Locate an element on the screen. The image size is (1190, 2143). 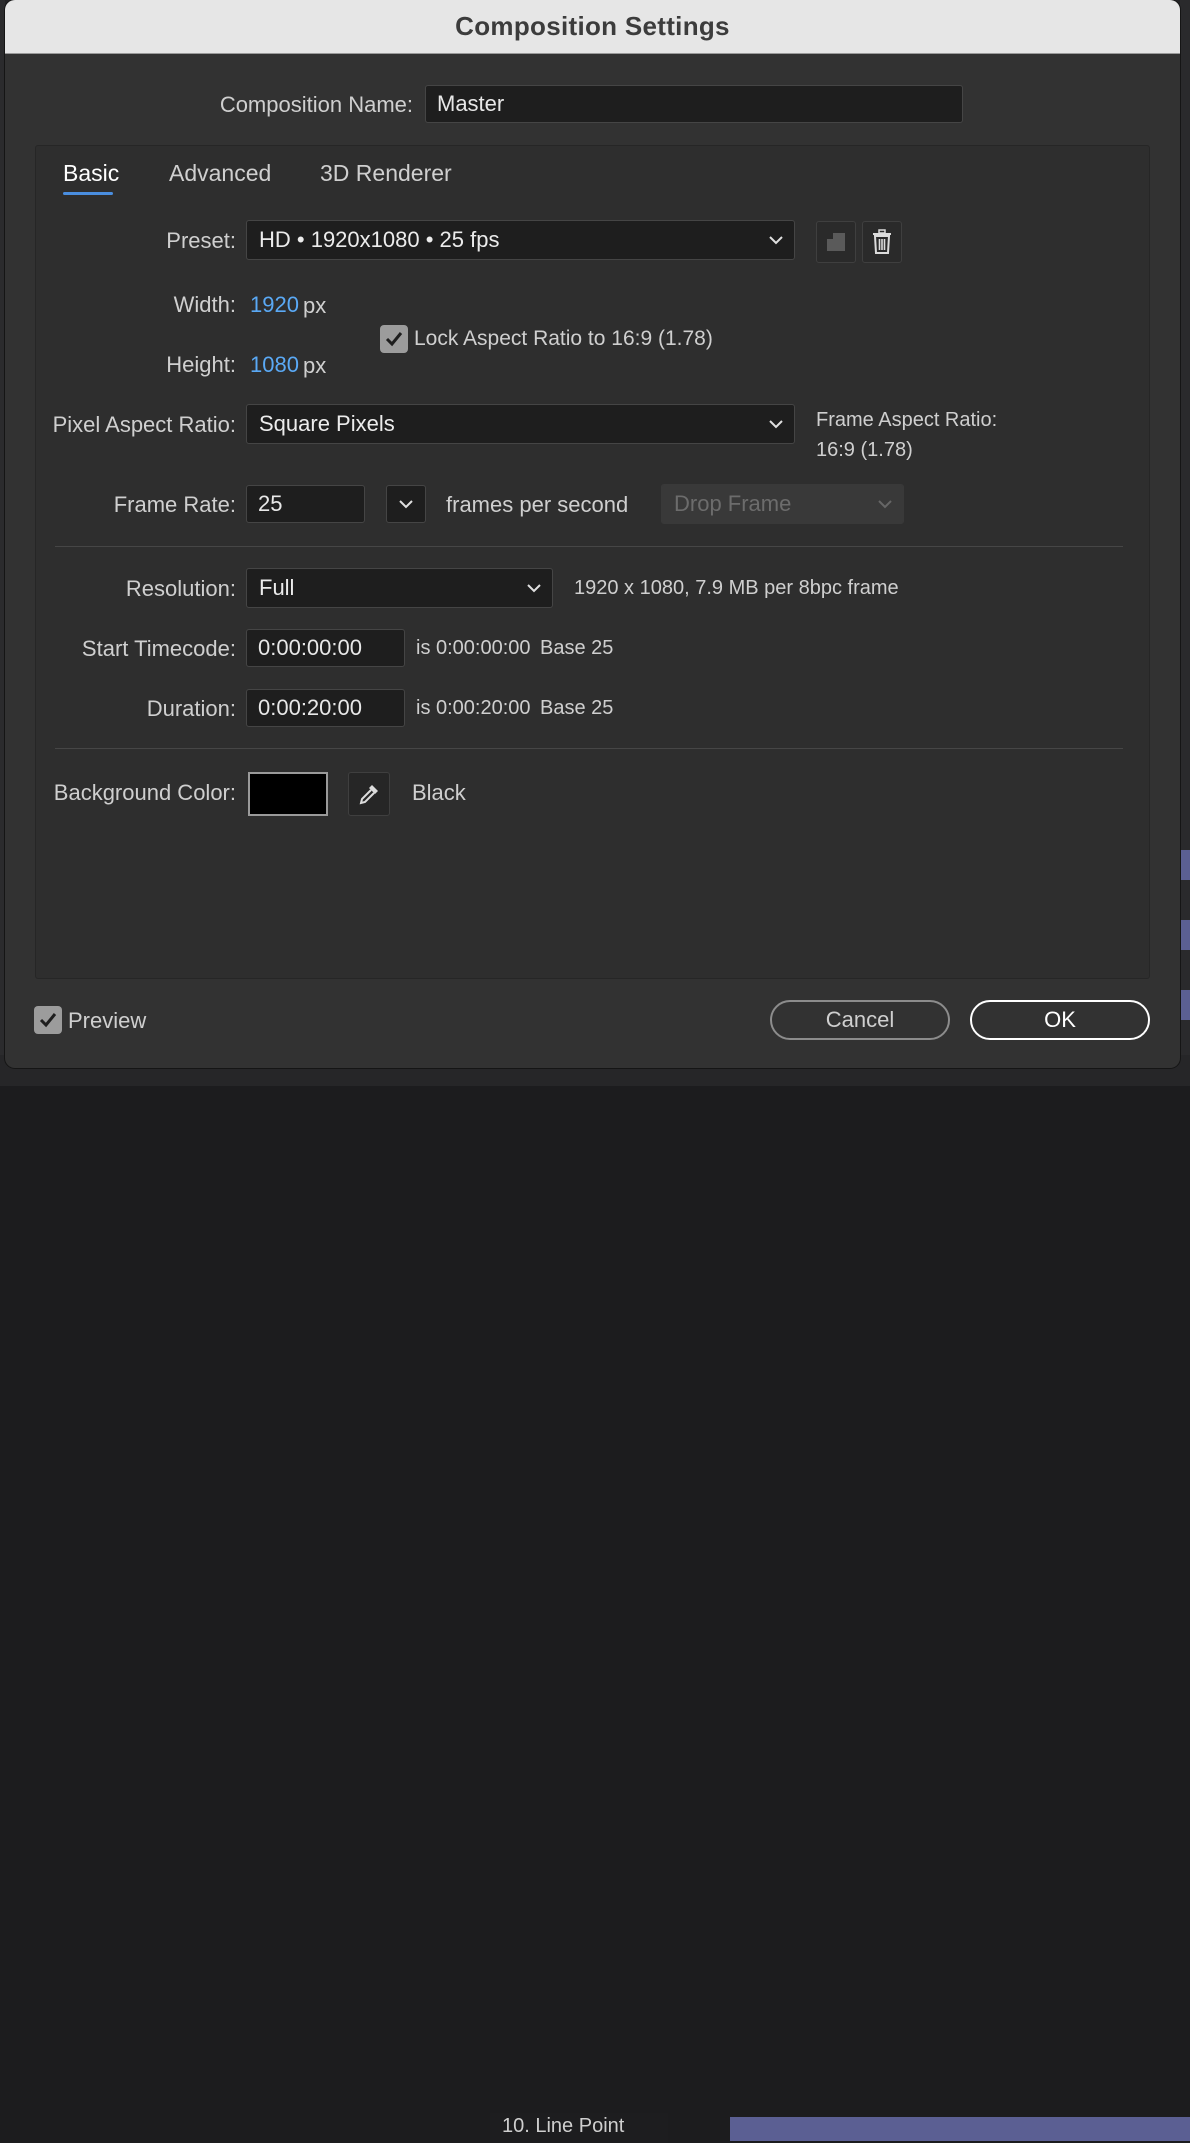
duration-input: 0:00:20:00 is located at coordinates (325, 708).